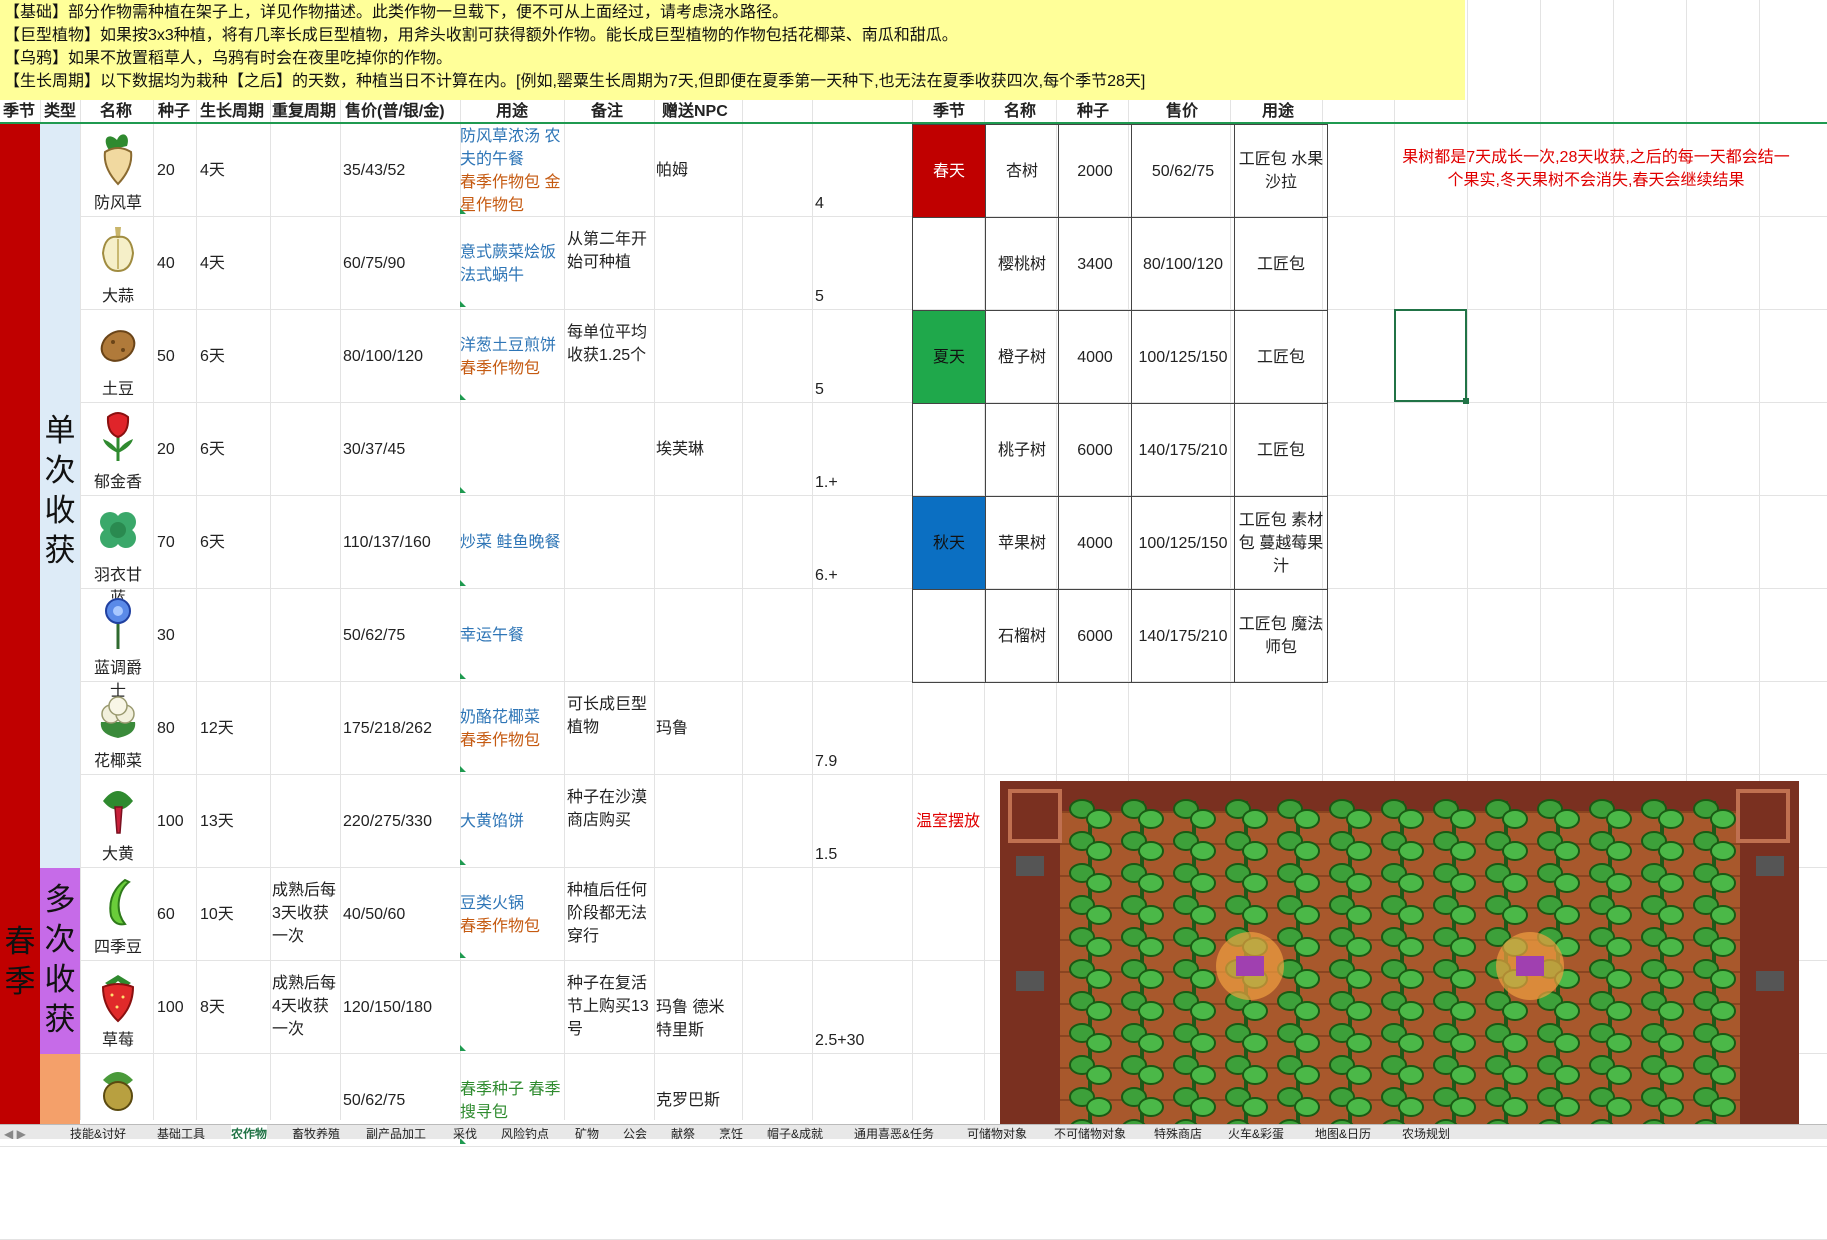 This screenshot has height=1240, width=1827. I want to click on crop-remark: 从第二年开始可种植, so click(610, 251).